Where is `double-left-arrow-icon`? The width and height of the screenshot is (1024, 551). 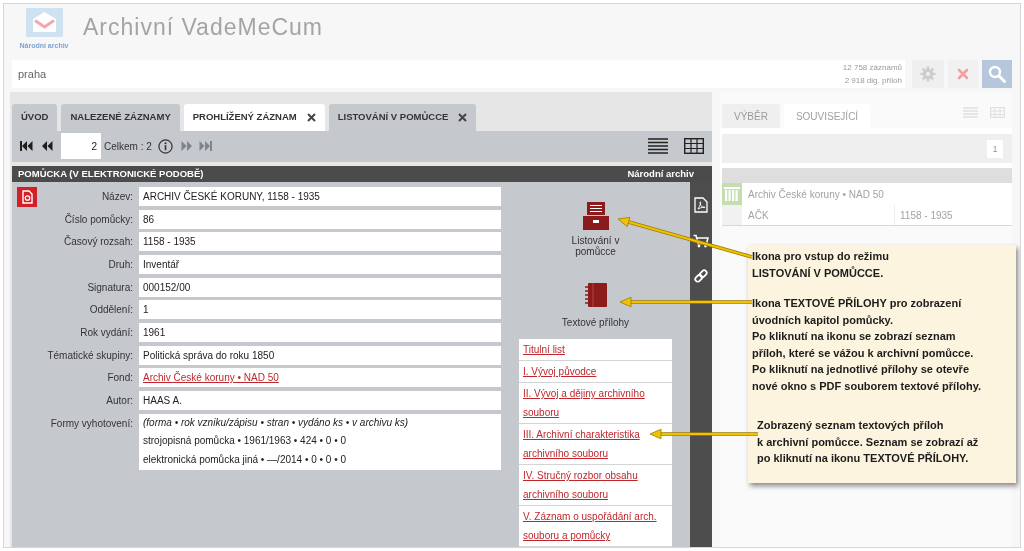 double-left-arrow-icon is located at coordinates (47, 146).